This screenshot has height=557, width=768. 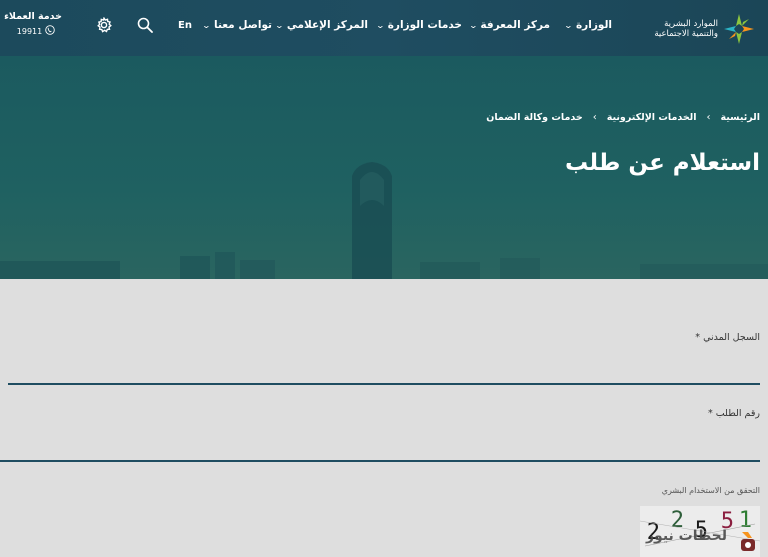 What do you see at coordinates (33, 24) in the screenshot?
I see `customer-service: خدمة العملاء 19911` at bounding box center [33, 24].